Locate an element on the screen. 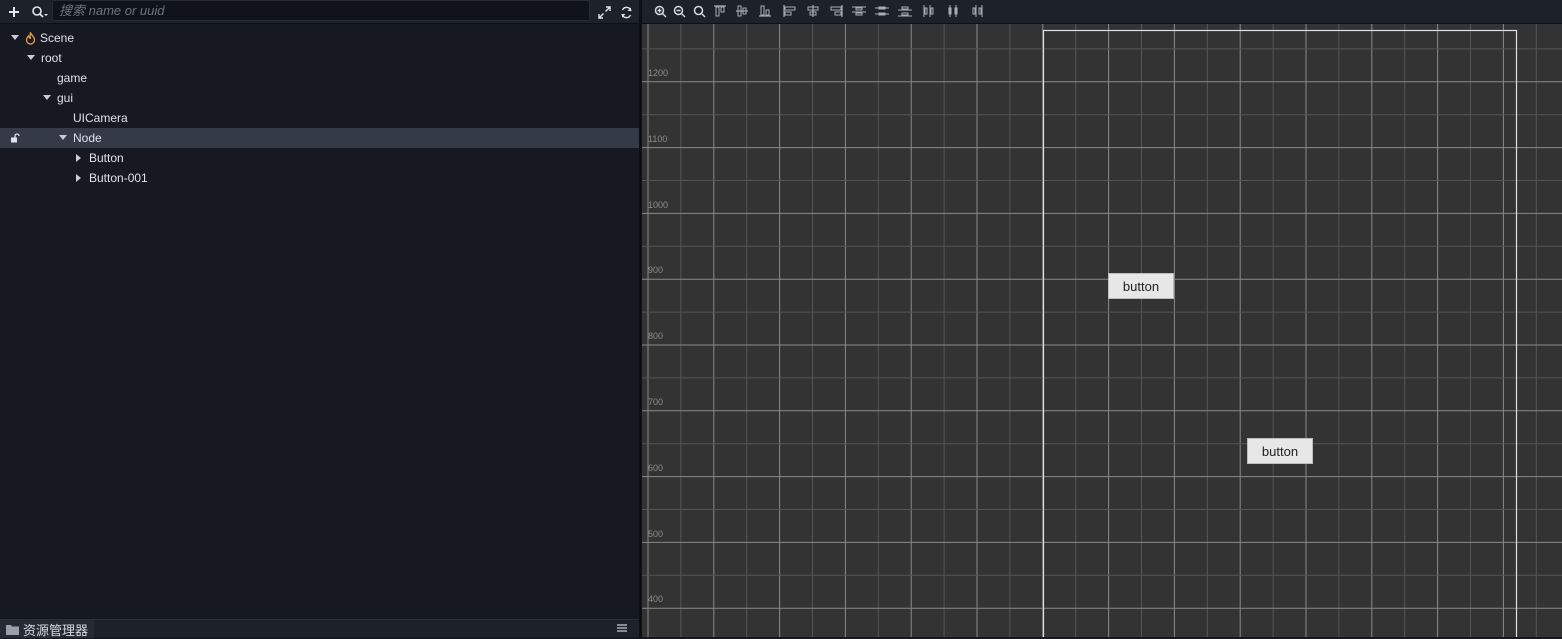 This screenshot has width=1562, height=639. zoom-in-button is located at coordinates (660, 11).